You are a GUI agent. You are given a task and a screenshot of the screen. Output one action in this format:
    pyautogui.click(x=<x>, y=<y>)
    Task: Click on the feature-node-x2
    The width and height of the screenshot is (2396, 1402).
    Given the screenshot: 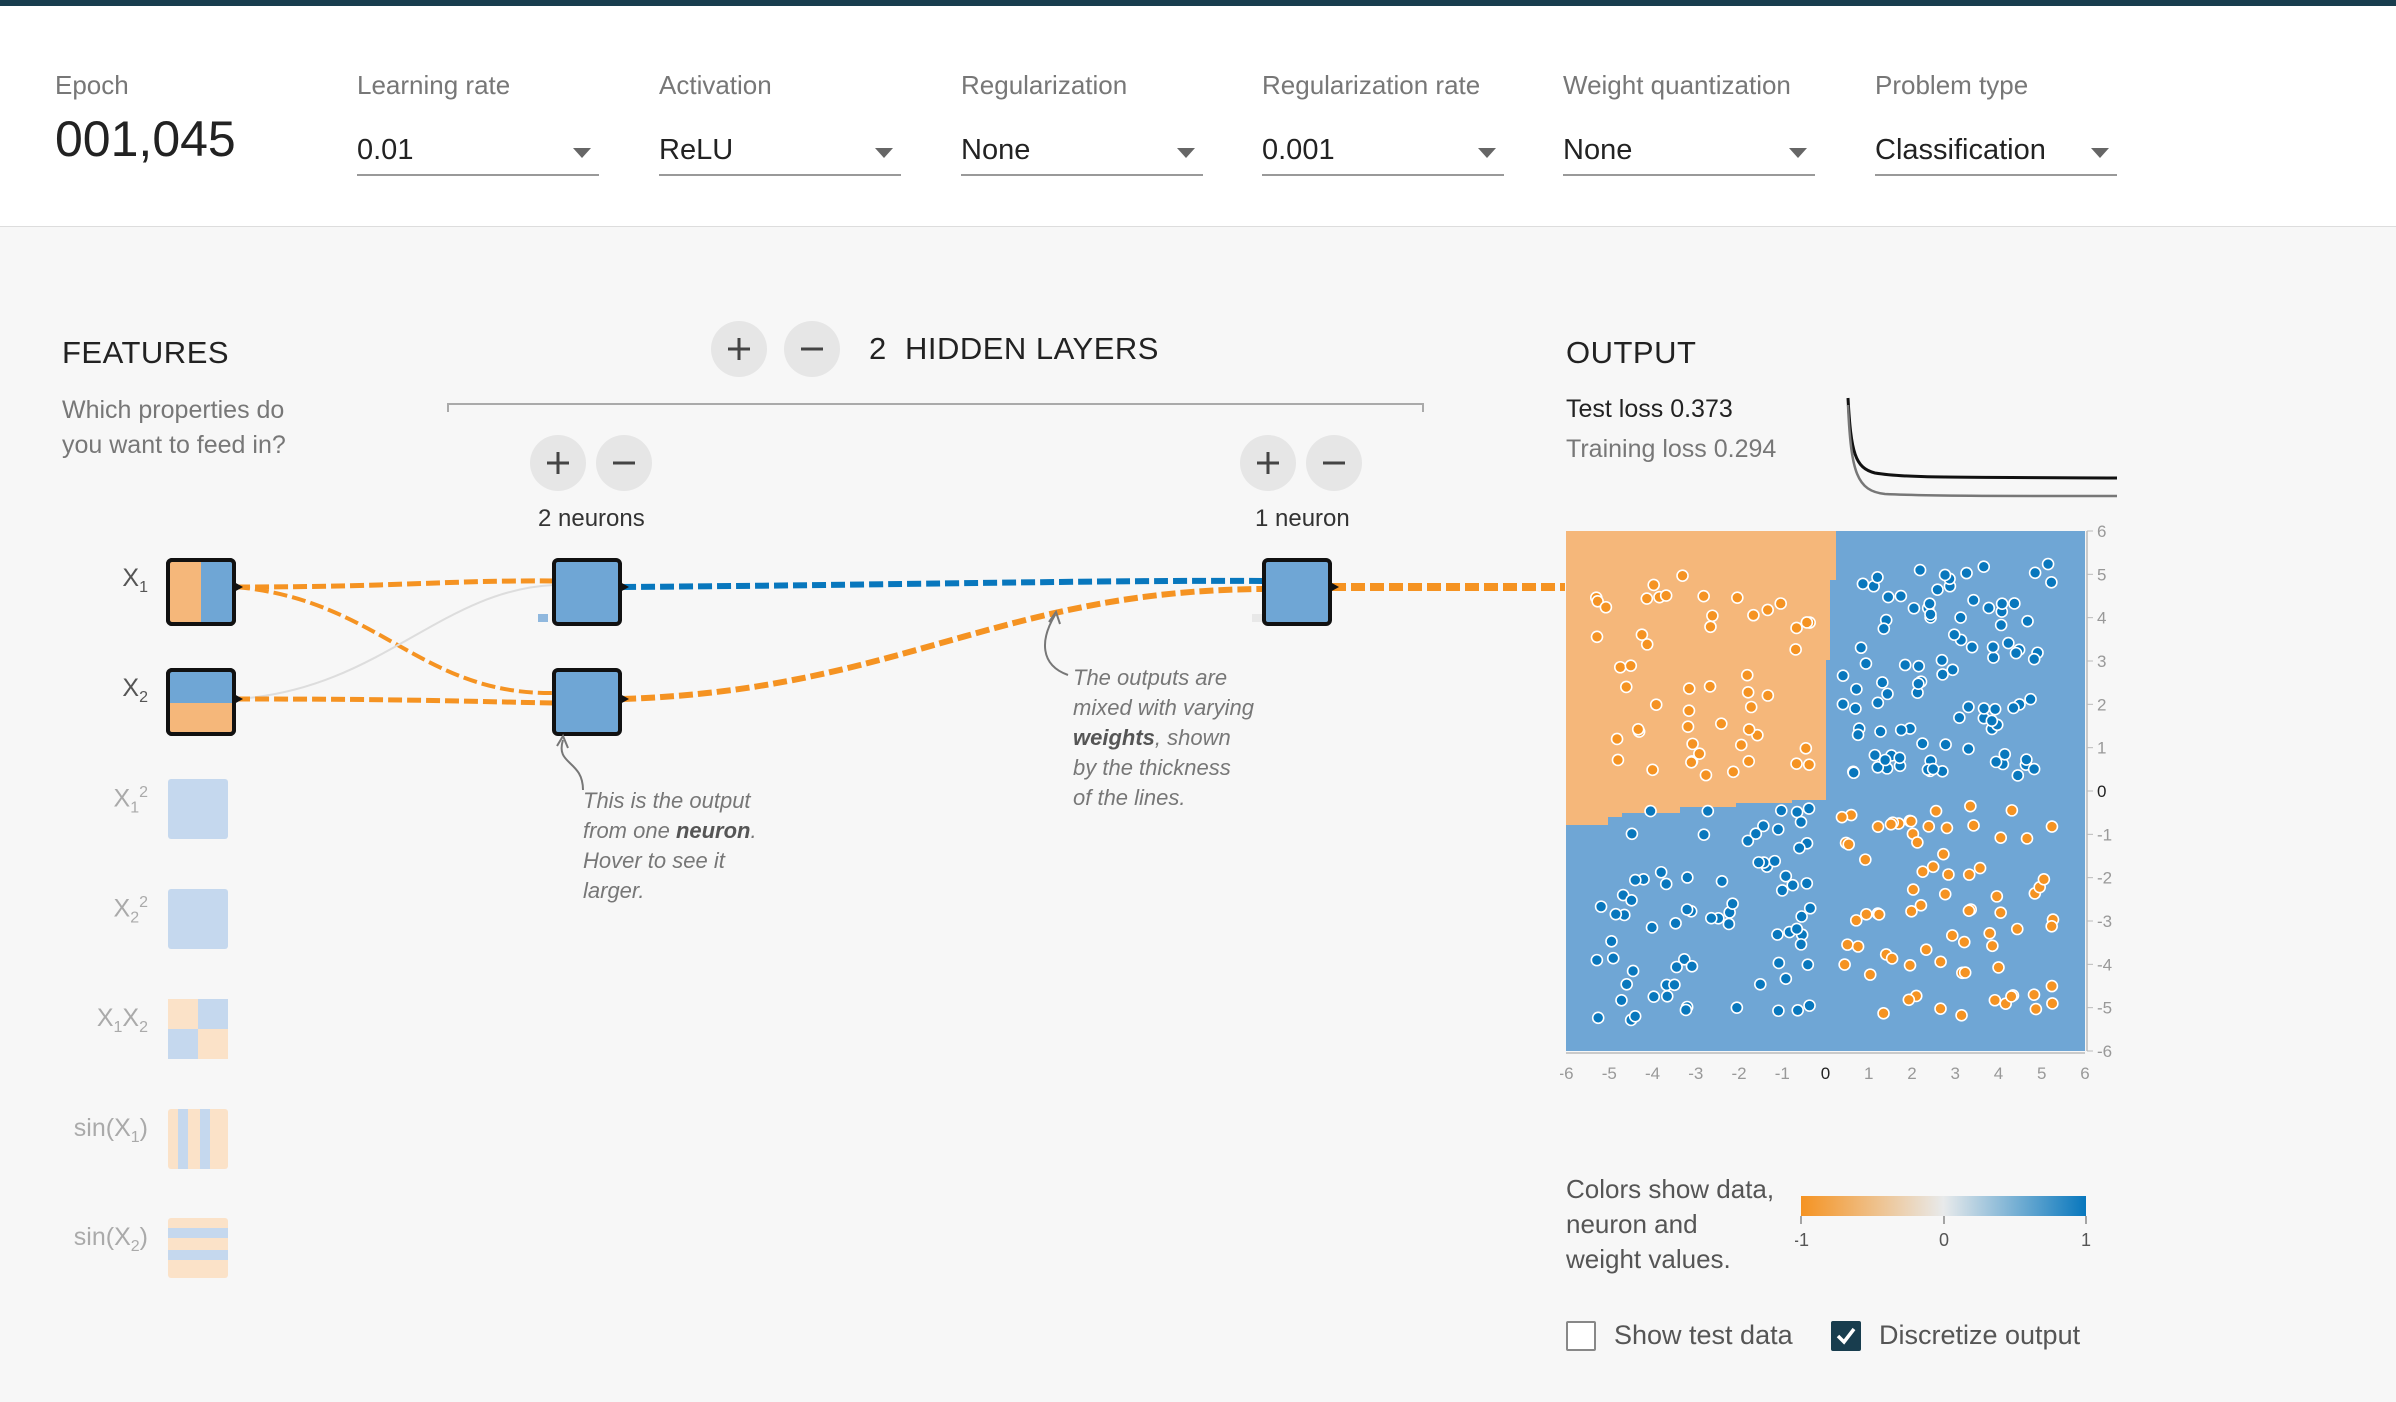 What is the action you would take?
    pyautogui.click(x=204, y=702)
    